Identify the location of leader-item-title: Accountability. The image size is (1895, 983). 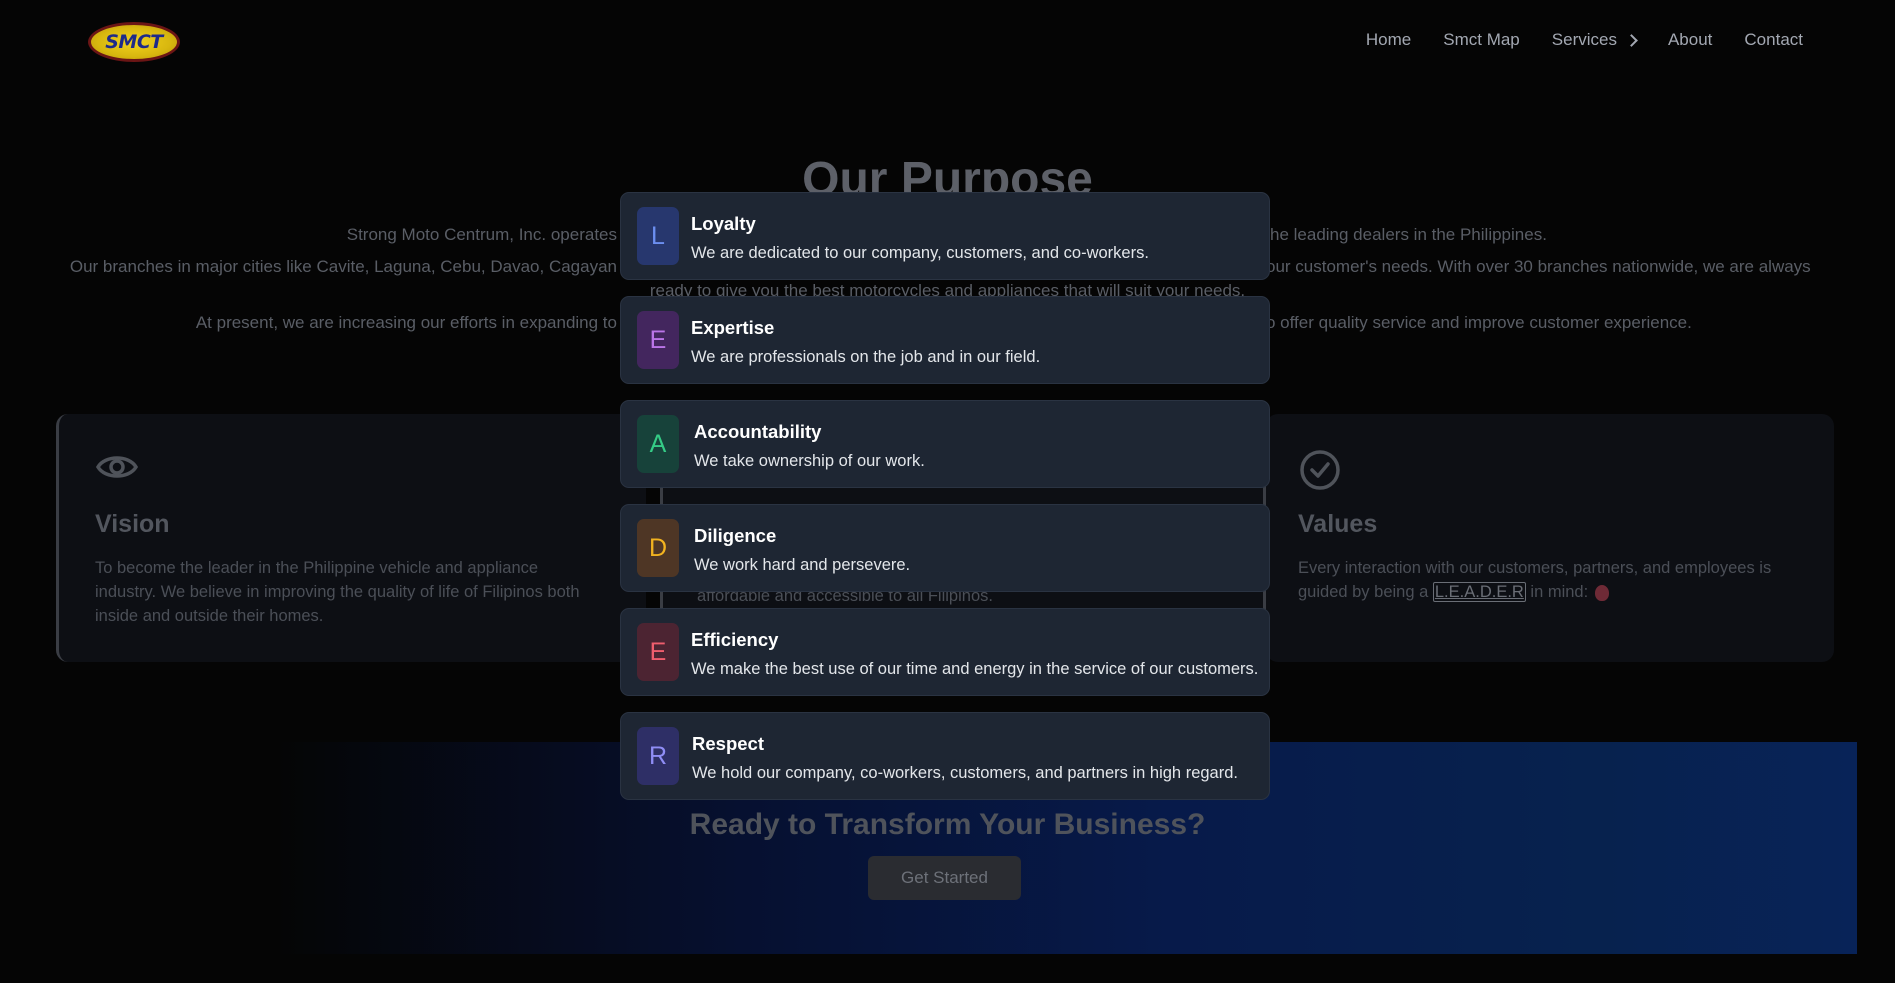
(758, 431).